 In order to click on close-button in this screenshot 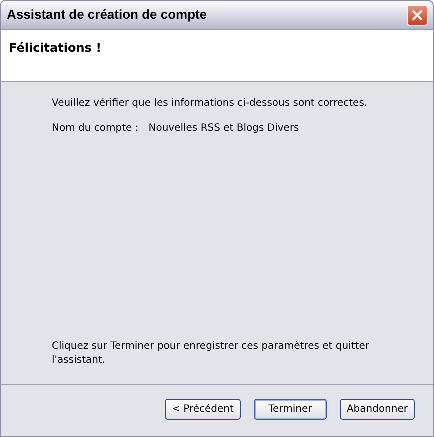, I will do `click(417, 15)`.